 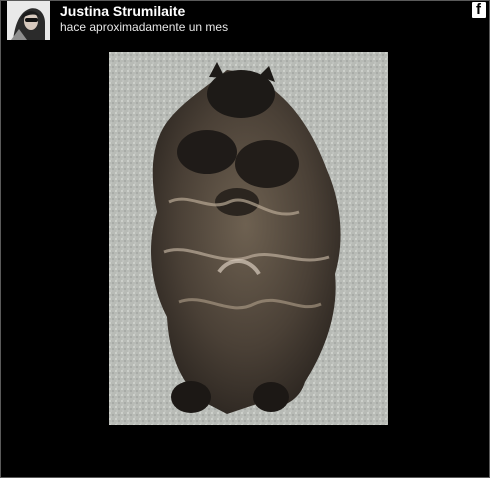 What do you see at coordinates (479, 9) in the screenshot?
I see `facebook-icon: f` at bounding box center [479, 9].